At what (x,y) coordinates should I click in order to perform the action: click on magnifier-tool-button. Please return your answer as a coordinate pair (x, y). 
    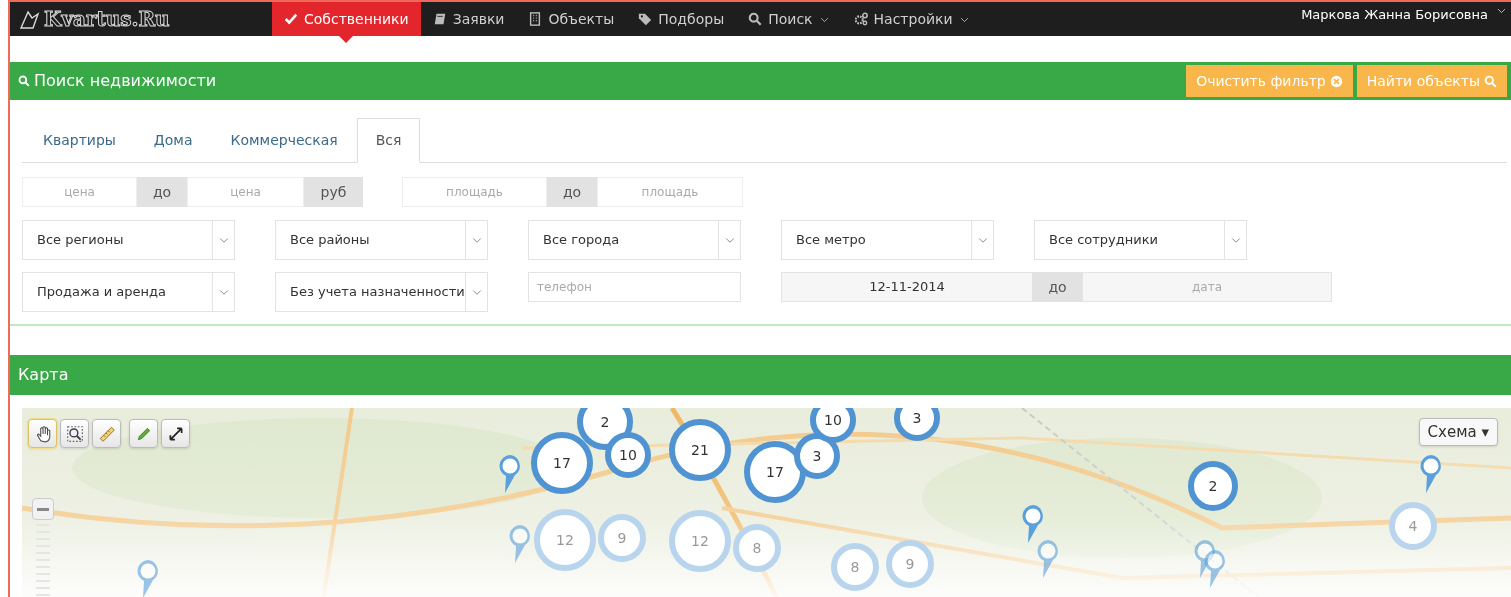
    Looking at the image, I should click on (74, 433).